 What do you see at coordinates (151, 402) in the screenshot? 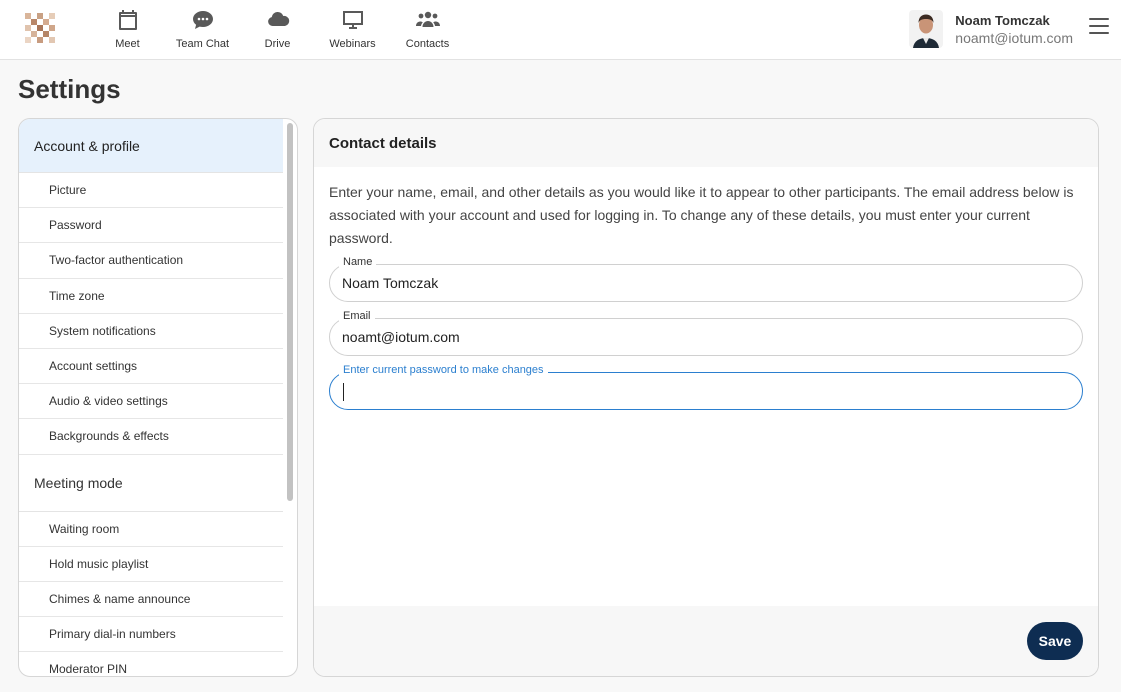
I see `sidebar-item-audio-video: Audio & video settings` at bounding box center [151, 402].